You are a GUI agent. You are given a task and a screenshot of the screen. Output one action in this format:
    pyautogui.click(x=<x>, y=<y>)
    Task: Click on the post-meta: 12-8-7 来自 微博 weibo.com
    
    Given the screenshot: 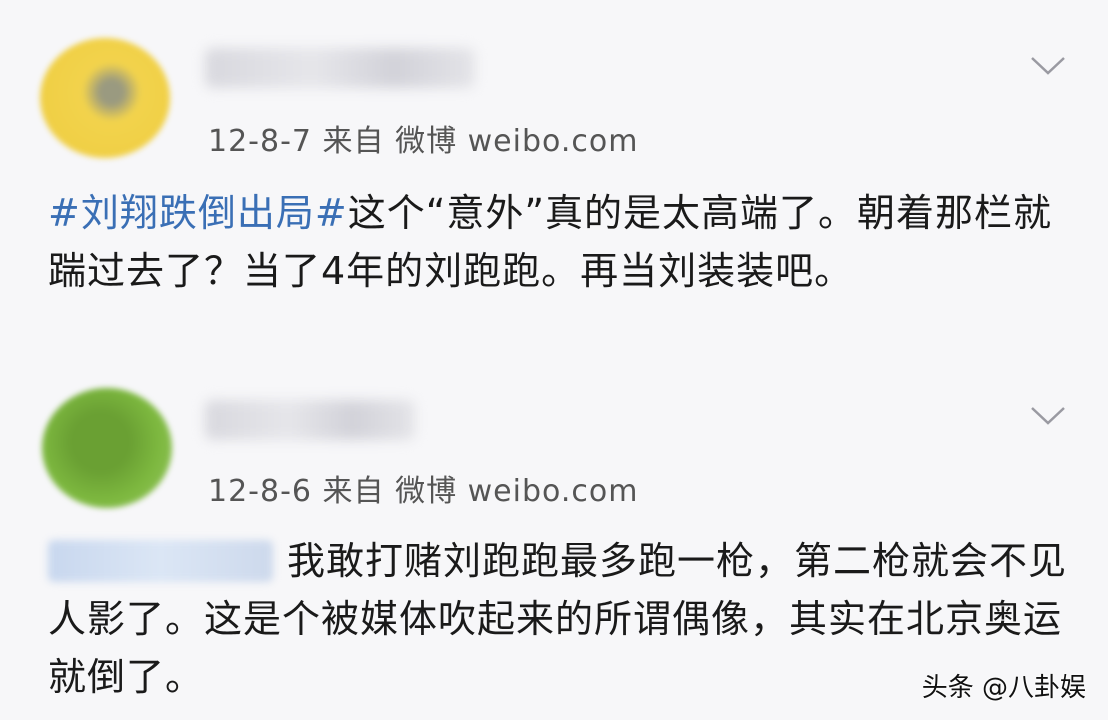 What is the action you would take?
    pyautogui.click(x=423, y=138)
    